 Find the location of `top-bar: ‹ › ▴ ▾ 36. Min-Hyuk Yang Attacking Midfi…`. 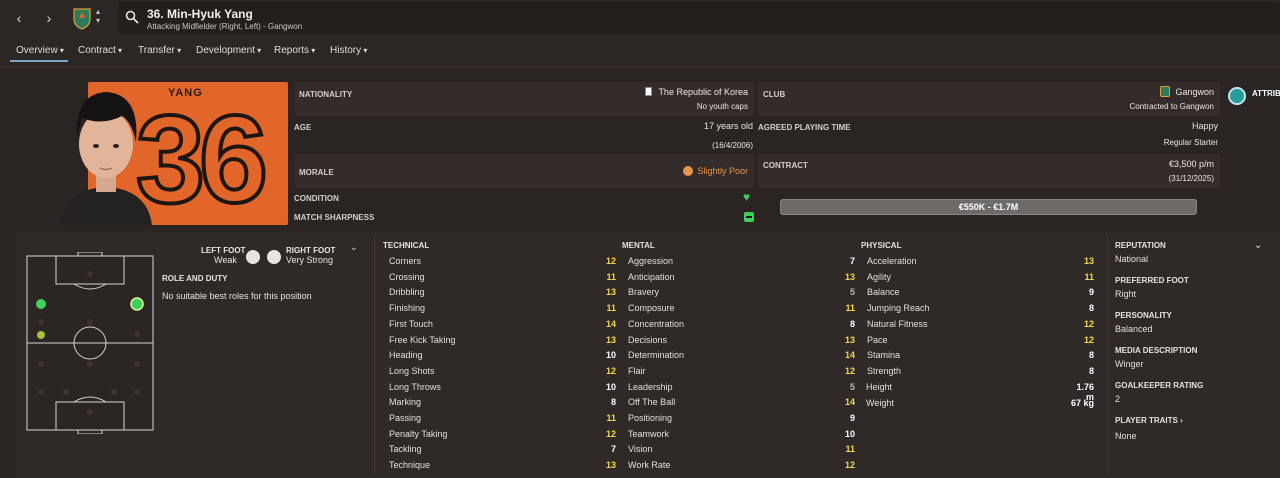

top-bar: ‹ › ▴ ▾ 36. Min-Hyuk Yang Attacking Midfi… is located at coordinates (640, 18).